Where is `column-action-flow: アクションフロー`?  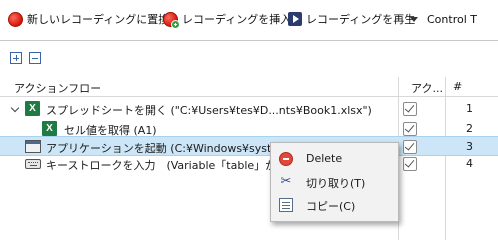
column-action-flow: アクションフロー is located at coordinates (57, 88).